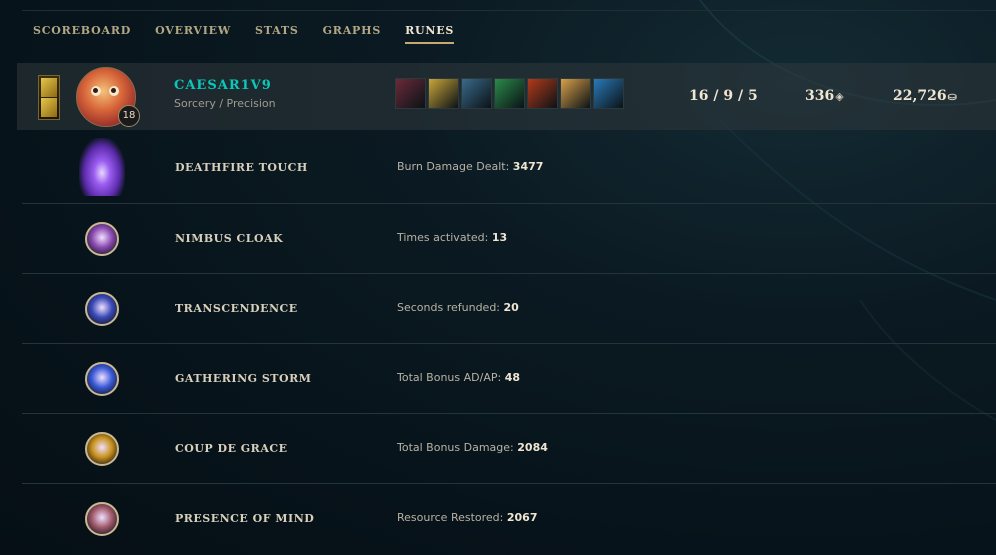 The image size is (996, 555). What do you see at coordinates (925, 96) in the screenshot?
I see `gold-earned: 22,726⛀` at bounding box center [925, 96].